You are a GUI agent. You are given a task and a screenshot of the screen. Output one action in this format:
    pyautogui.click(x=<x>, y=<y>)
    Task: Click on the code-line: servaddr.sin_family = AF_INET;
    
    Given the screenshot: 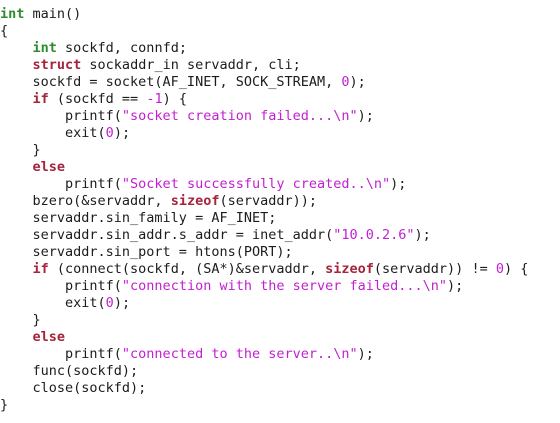 What is the action you would take?
    pyautogui.click(x=264, y=218)
    